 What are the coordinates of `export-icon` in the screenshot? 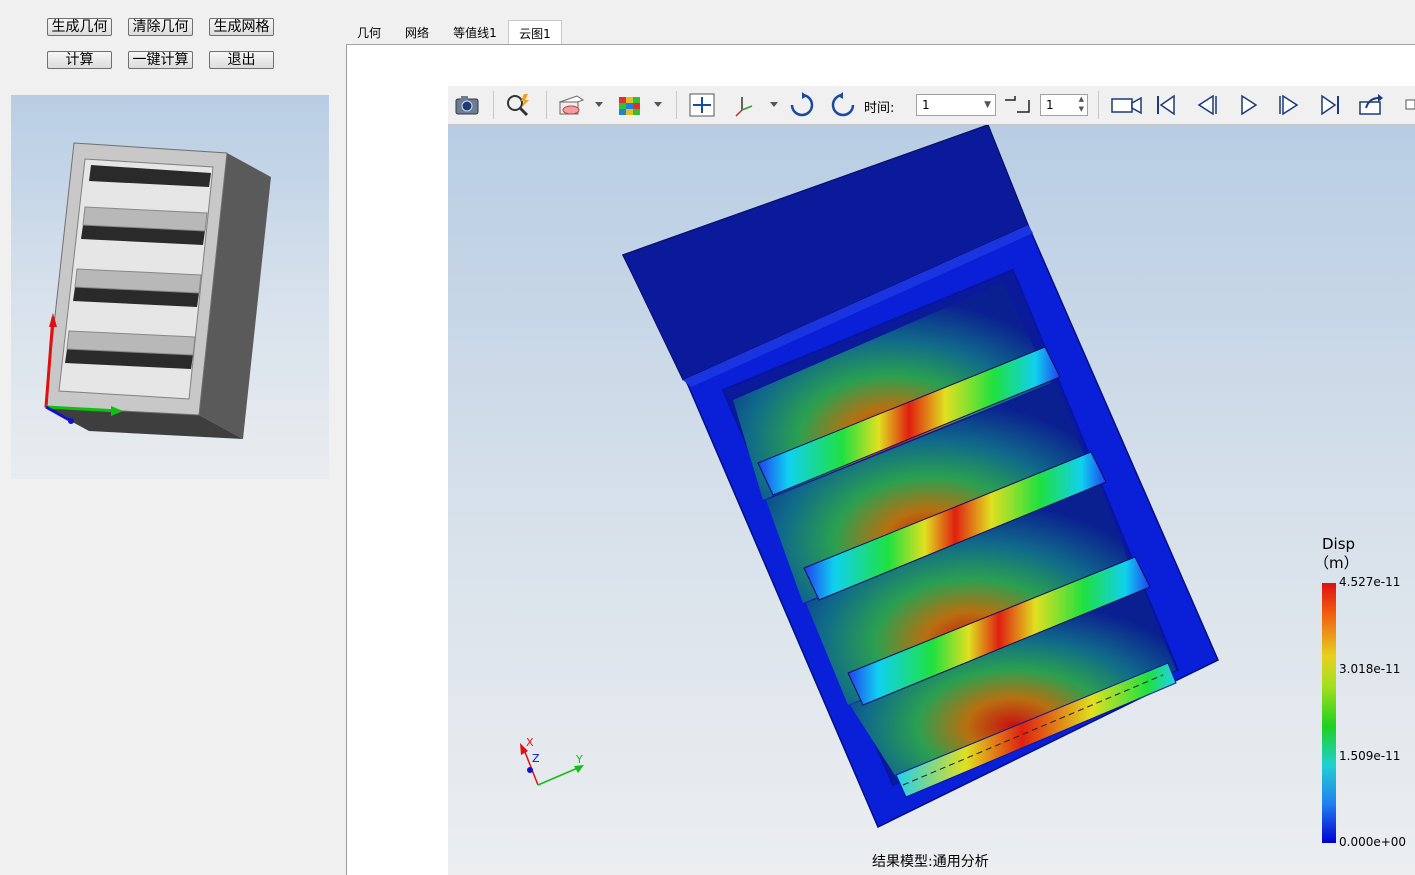 It's located at (1371, 105).